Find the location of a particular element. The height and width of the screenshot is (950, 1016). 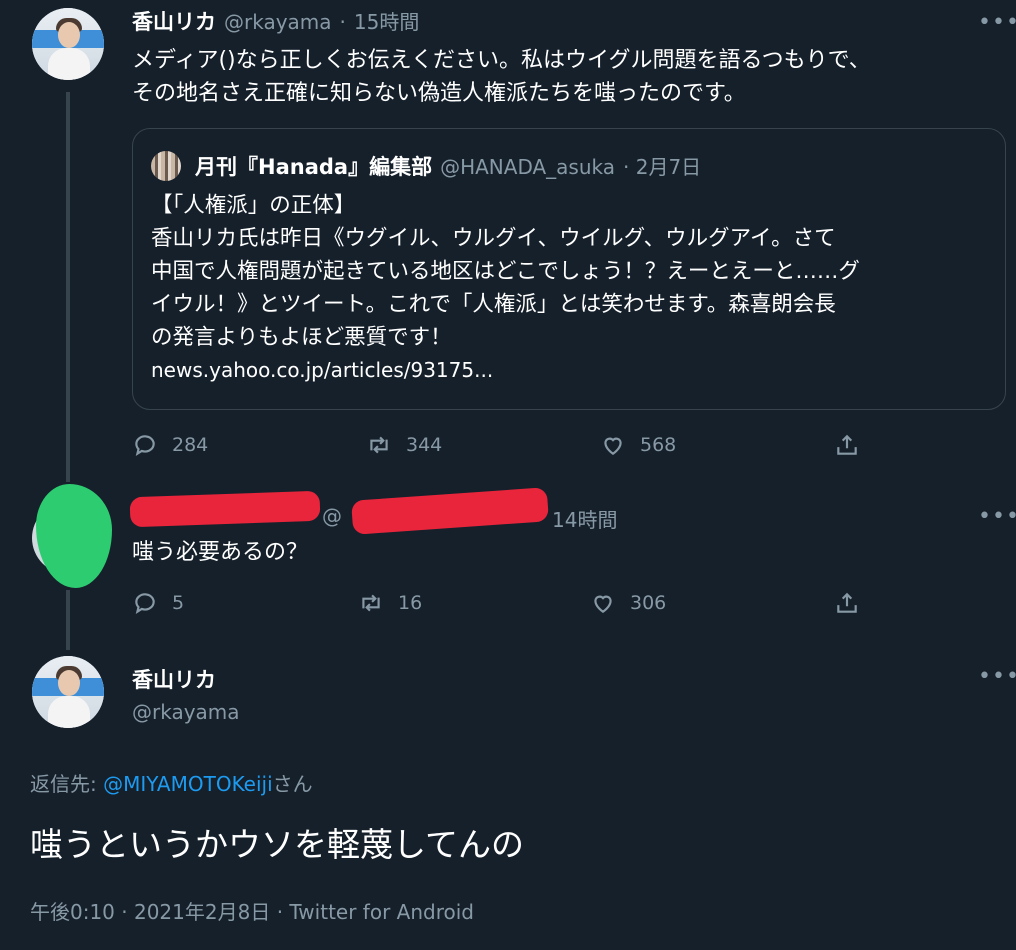

reply-to-suffix: さん is located at coordinates (292, 784).